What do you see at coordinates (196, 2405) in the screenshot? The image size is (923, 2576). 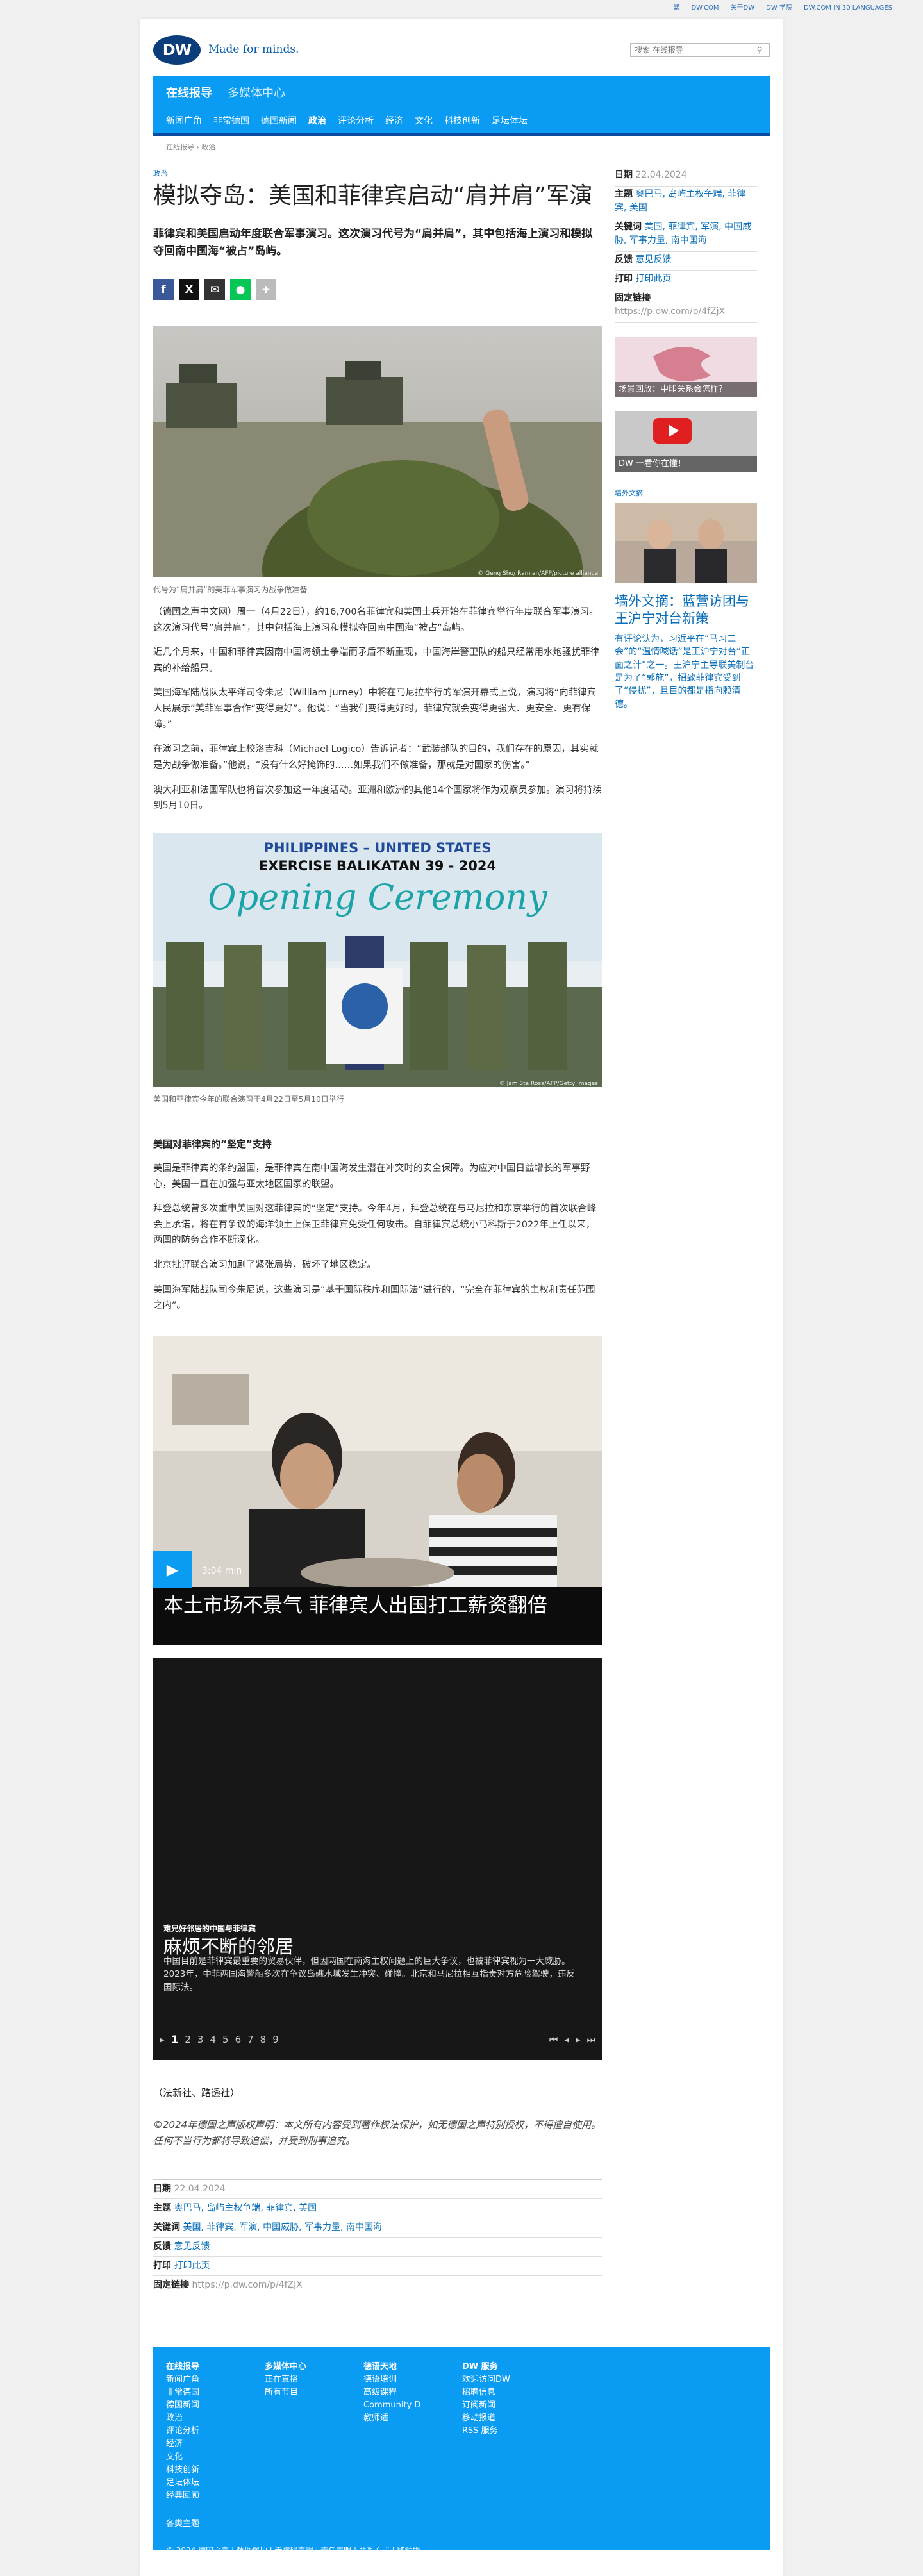 I see `footer-link: 德国新闻` at bounding box center [196, 2405].